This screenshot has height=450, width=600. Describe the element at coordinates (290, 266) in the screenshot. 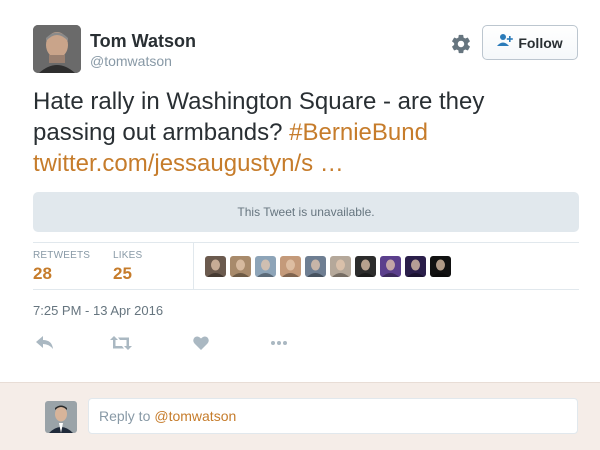

I see `liker-4-avatar` at that location.